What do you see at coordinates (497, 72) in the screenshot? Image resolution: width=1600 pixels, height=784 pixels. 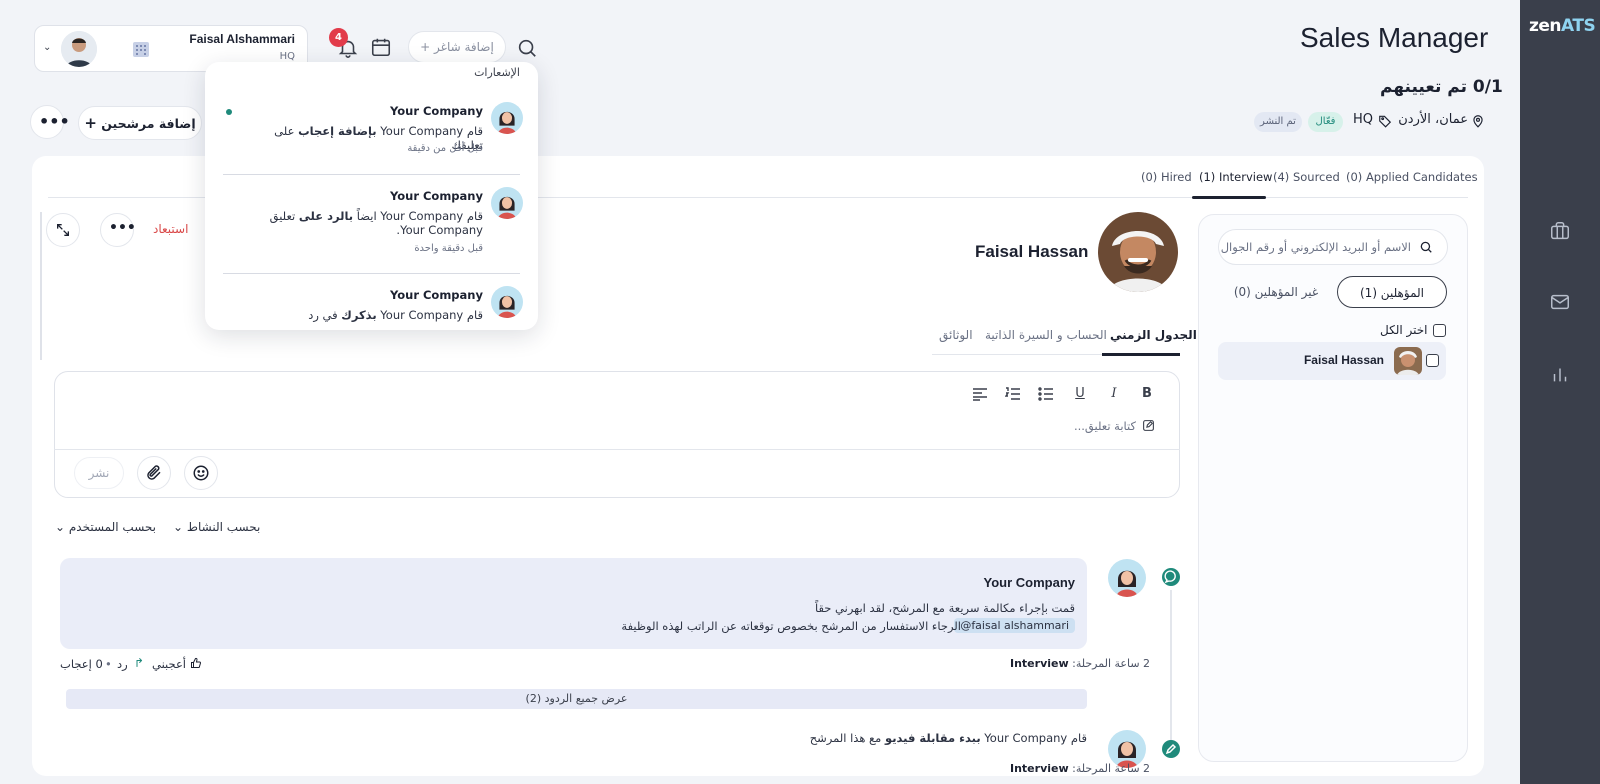 I see `notifications-heading: الإشعارات` at bounding box center [497, 72].